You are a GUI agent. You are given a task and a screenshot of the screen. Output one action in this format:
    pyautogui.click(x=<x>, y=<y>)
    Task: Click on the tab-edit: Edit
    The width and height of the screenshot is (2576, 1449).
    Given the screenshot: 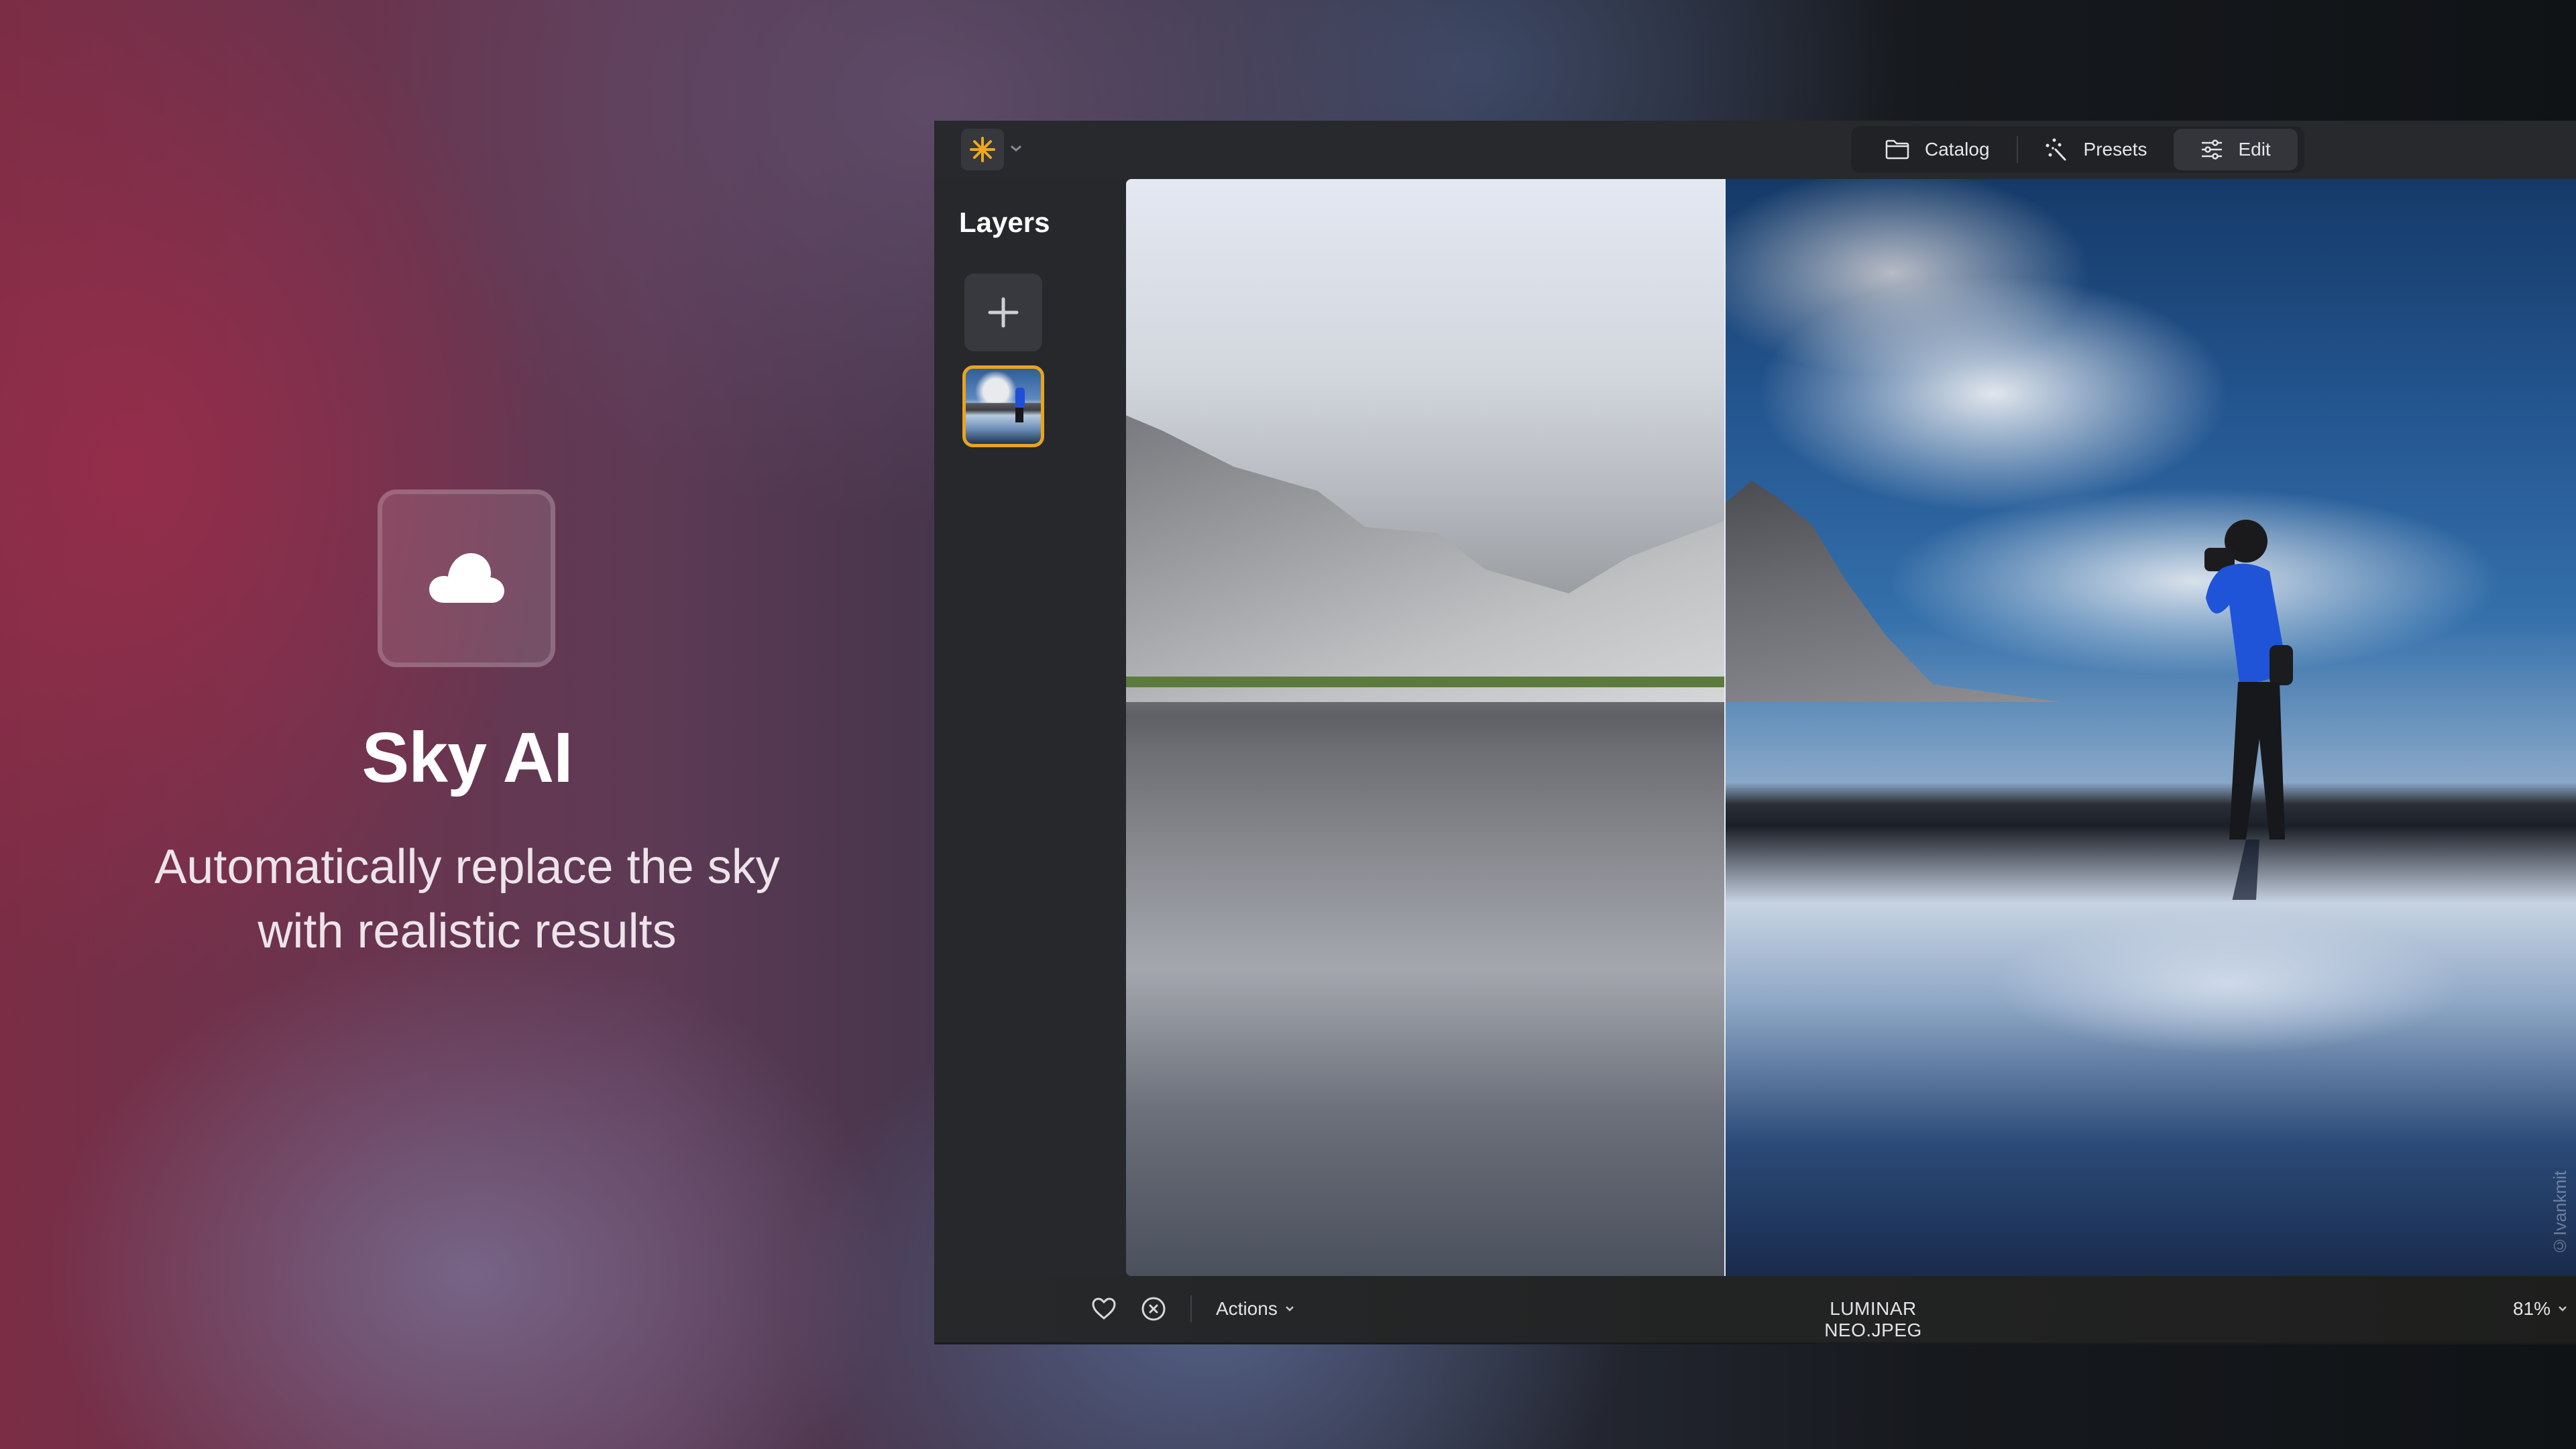 What is the action you would take?
    pyautogui.click(x=2236, y=150)
    